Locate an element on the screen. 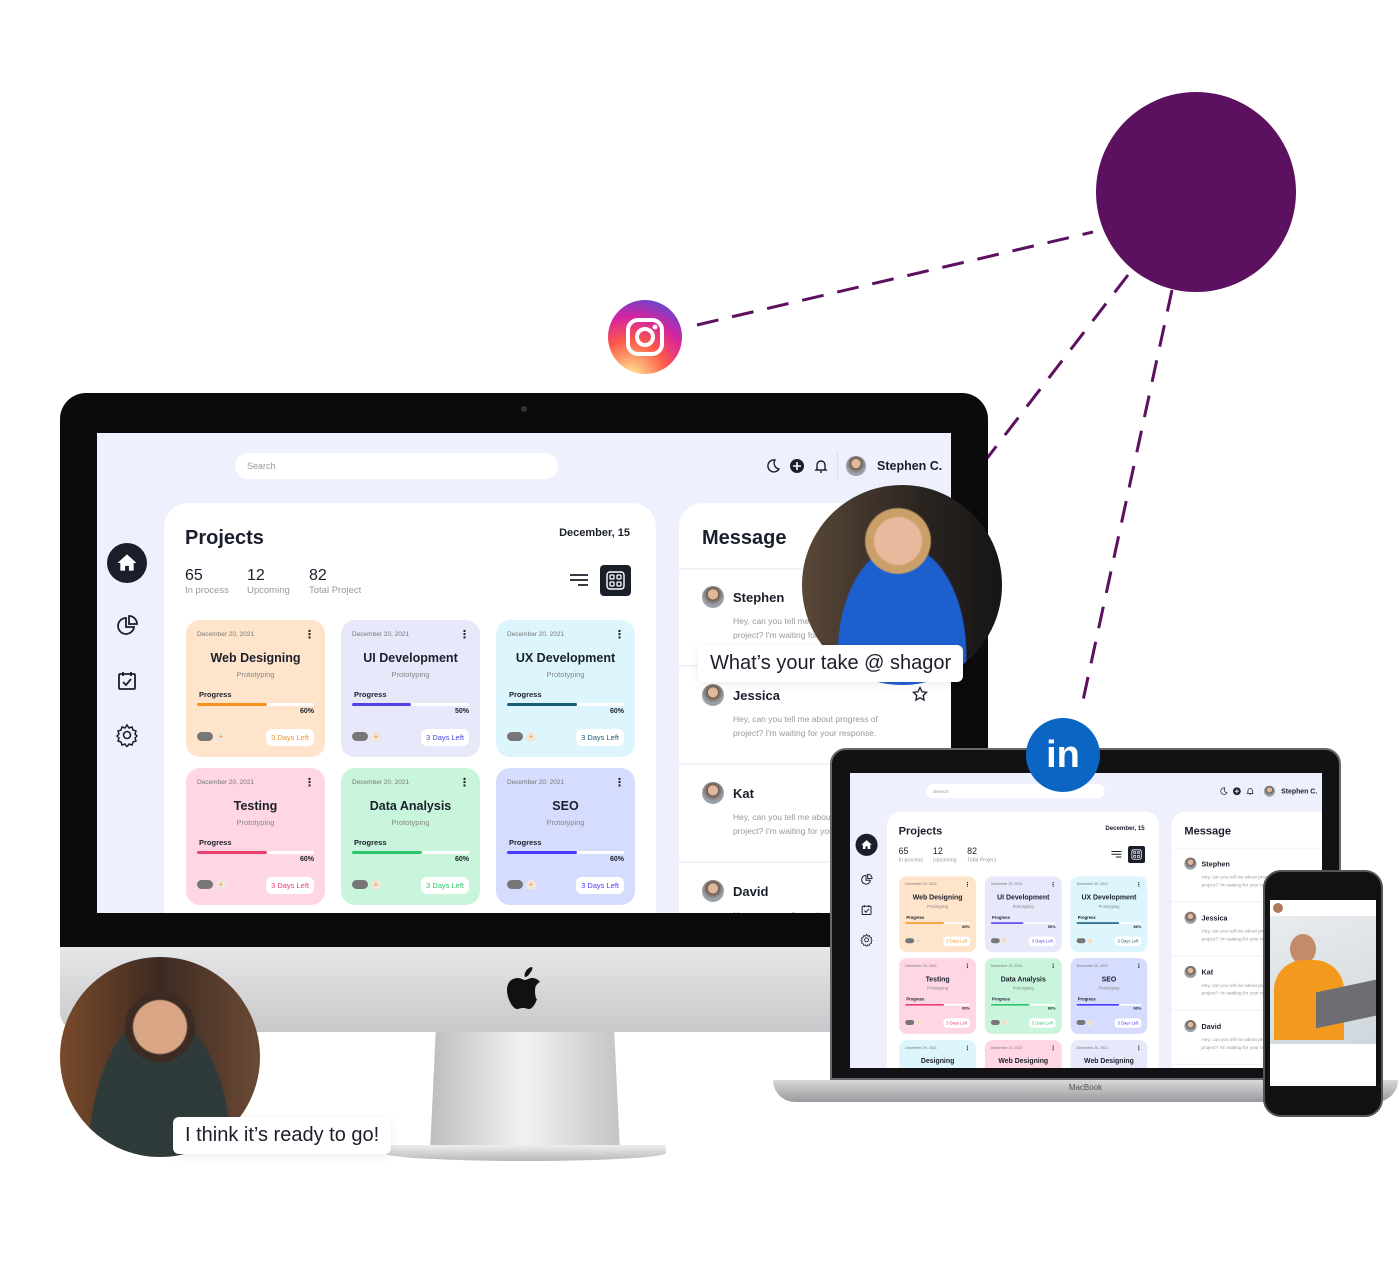  phone-screen is located at coordinates (1323, 993).